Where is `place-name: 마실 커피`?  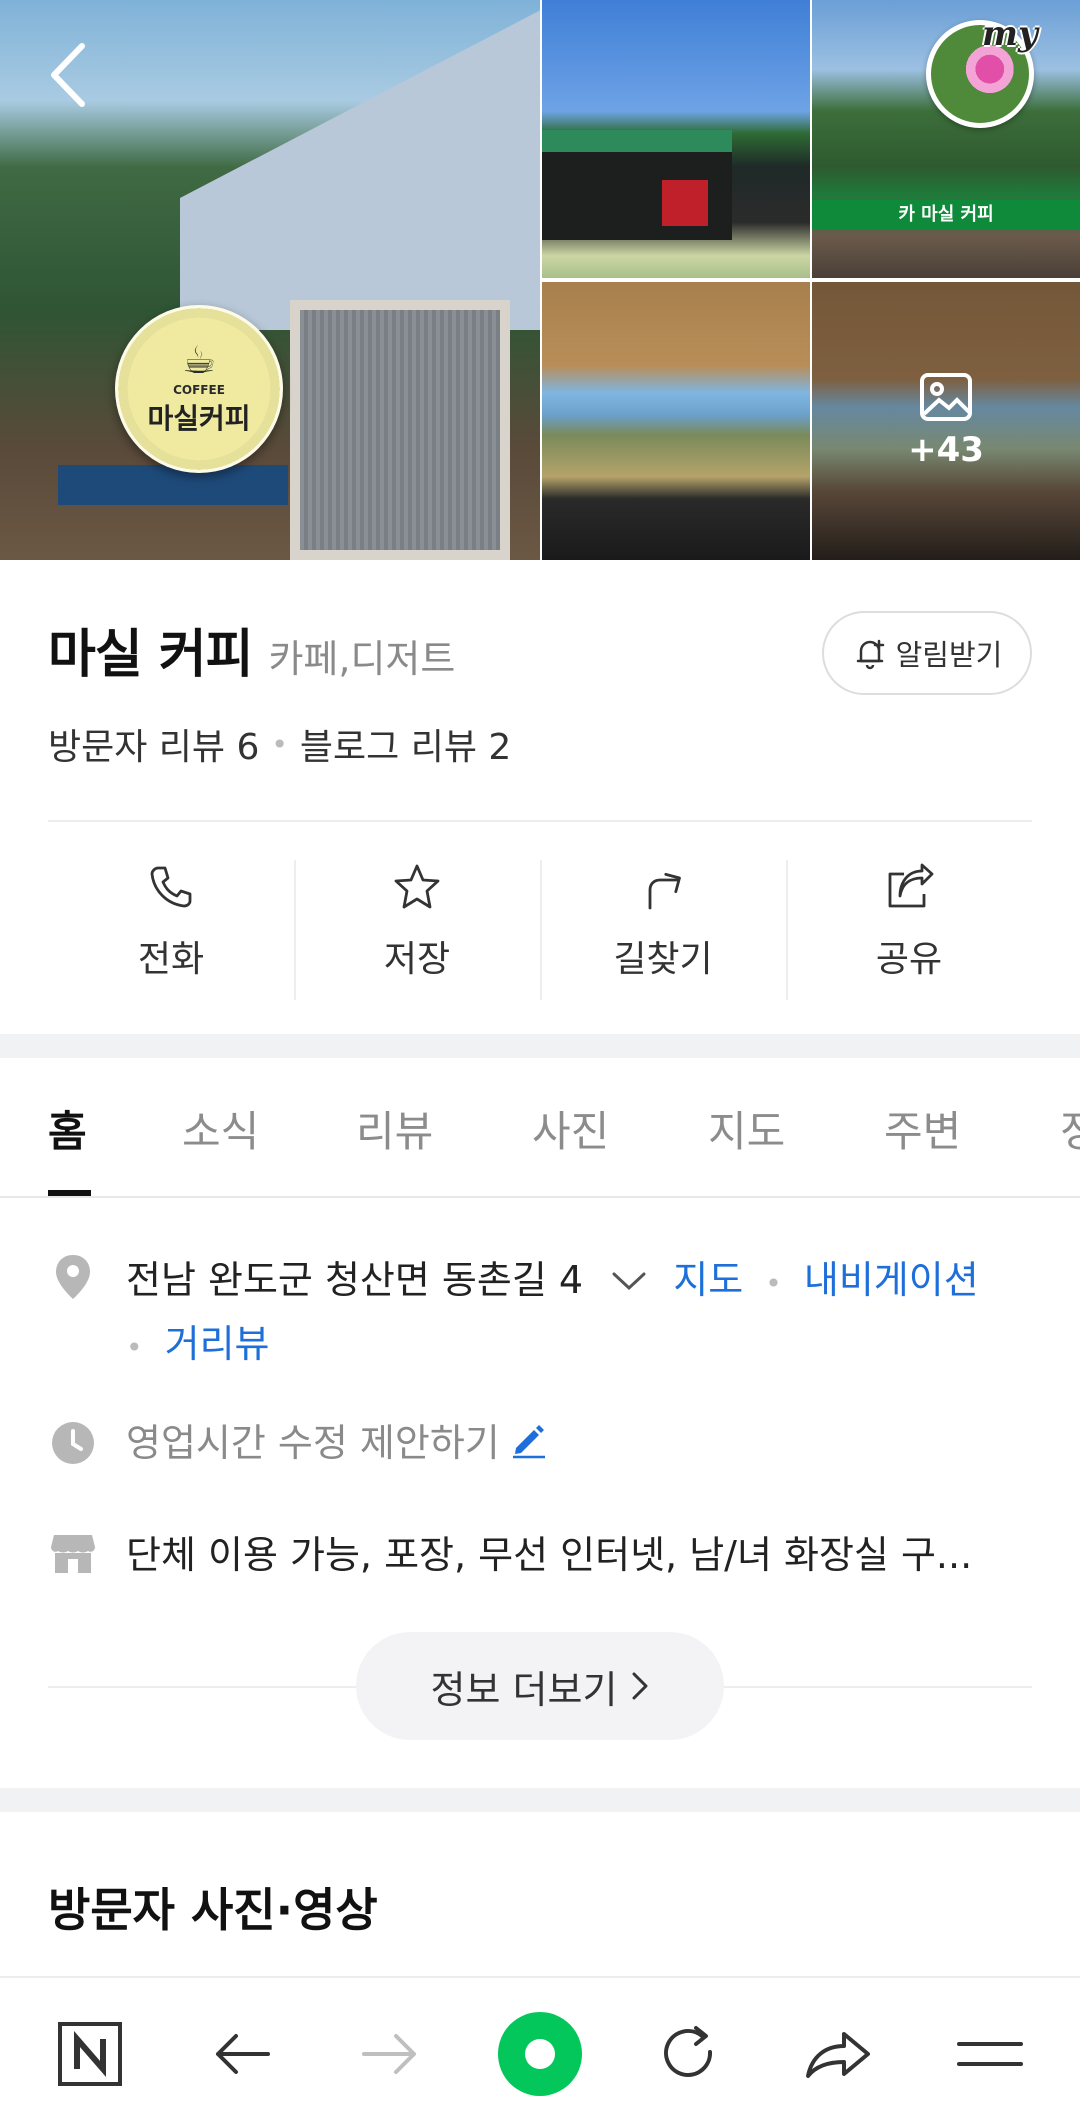
place-name: 마실 커피 is located at coordinates (150, 655).